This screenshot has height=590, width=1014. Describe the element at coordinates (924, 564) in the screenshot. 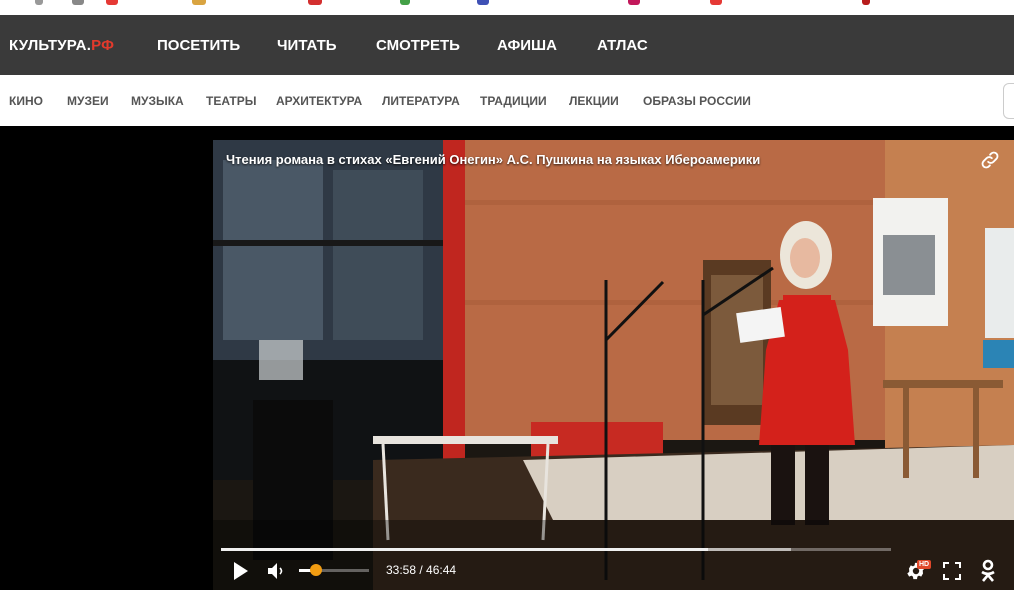

I see `hd-badge: HD` at that location.